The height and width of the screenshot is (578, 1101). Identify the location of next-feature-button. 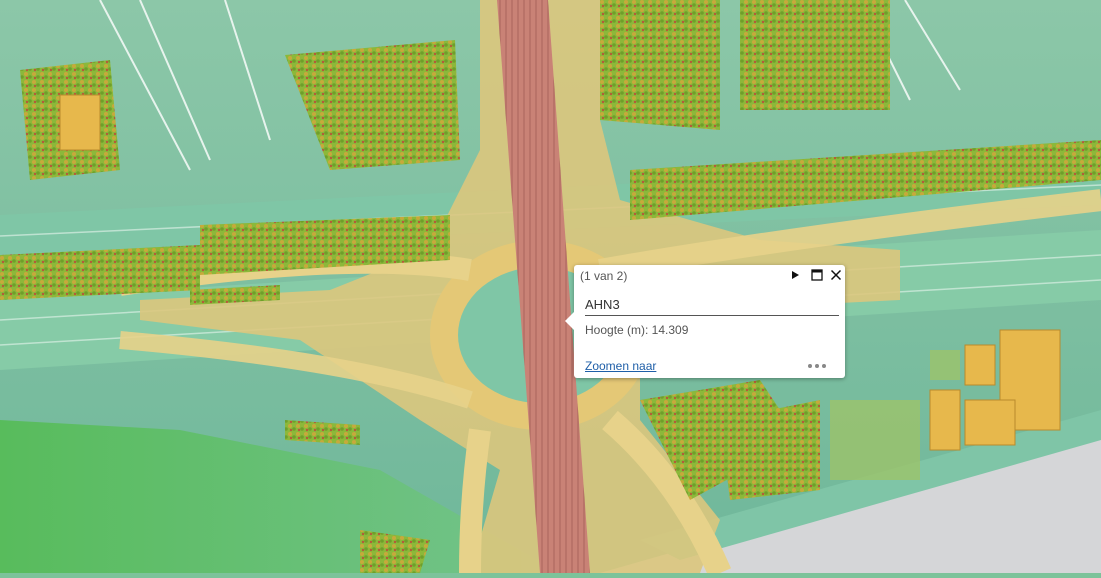
(795, 275).